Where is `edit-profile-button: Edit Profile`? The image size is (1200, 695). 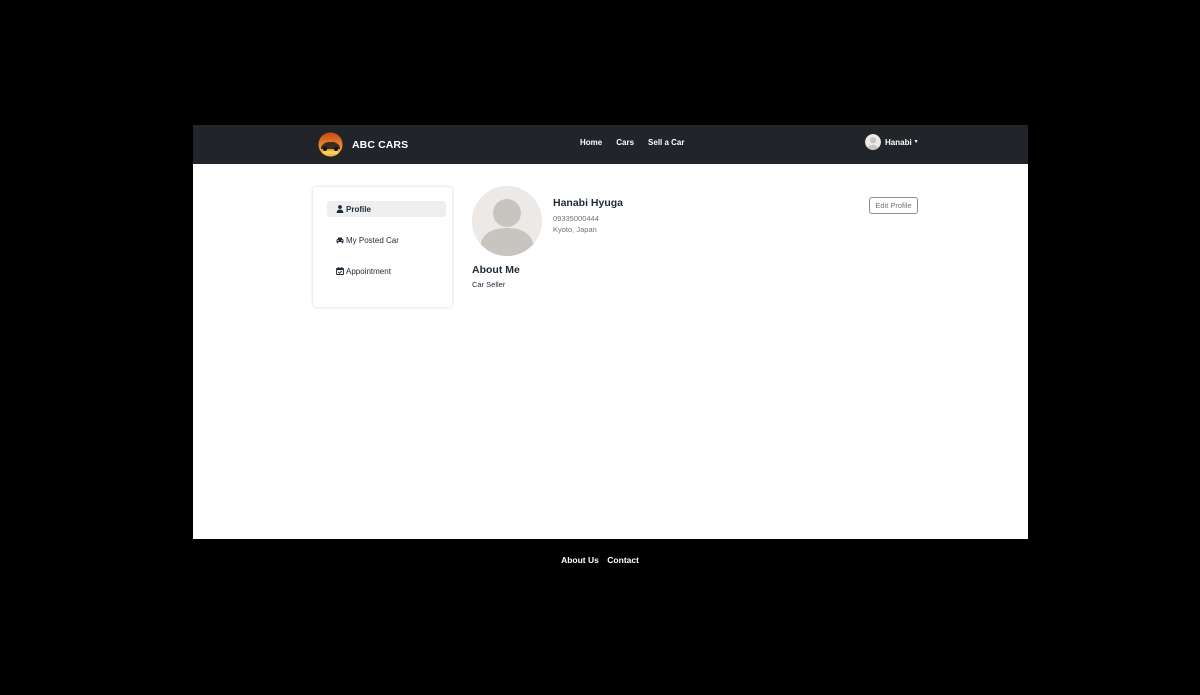 edit-profile-button: Edit Profile is located at coordinates (893, 205).